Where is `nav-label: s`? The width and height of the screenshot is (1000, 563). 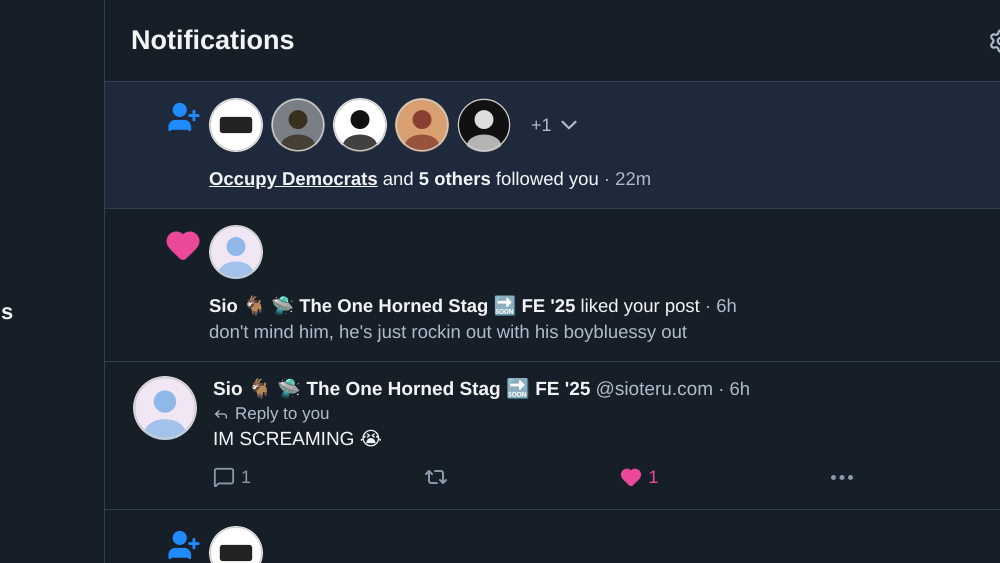
nav-label: s is located at coordinates (7, 311).